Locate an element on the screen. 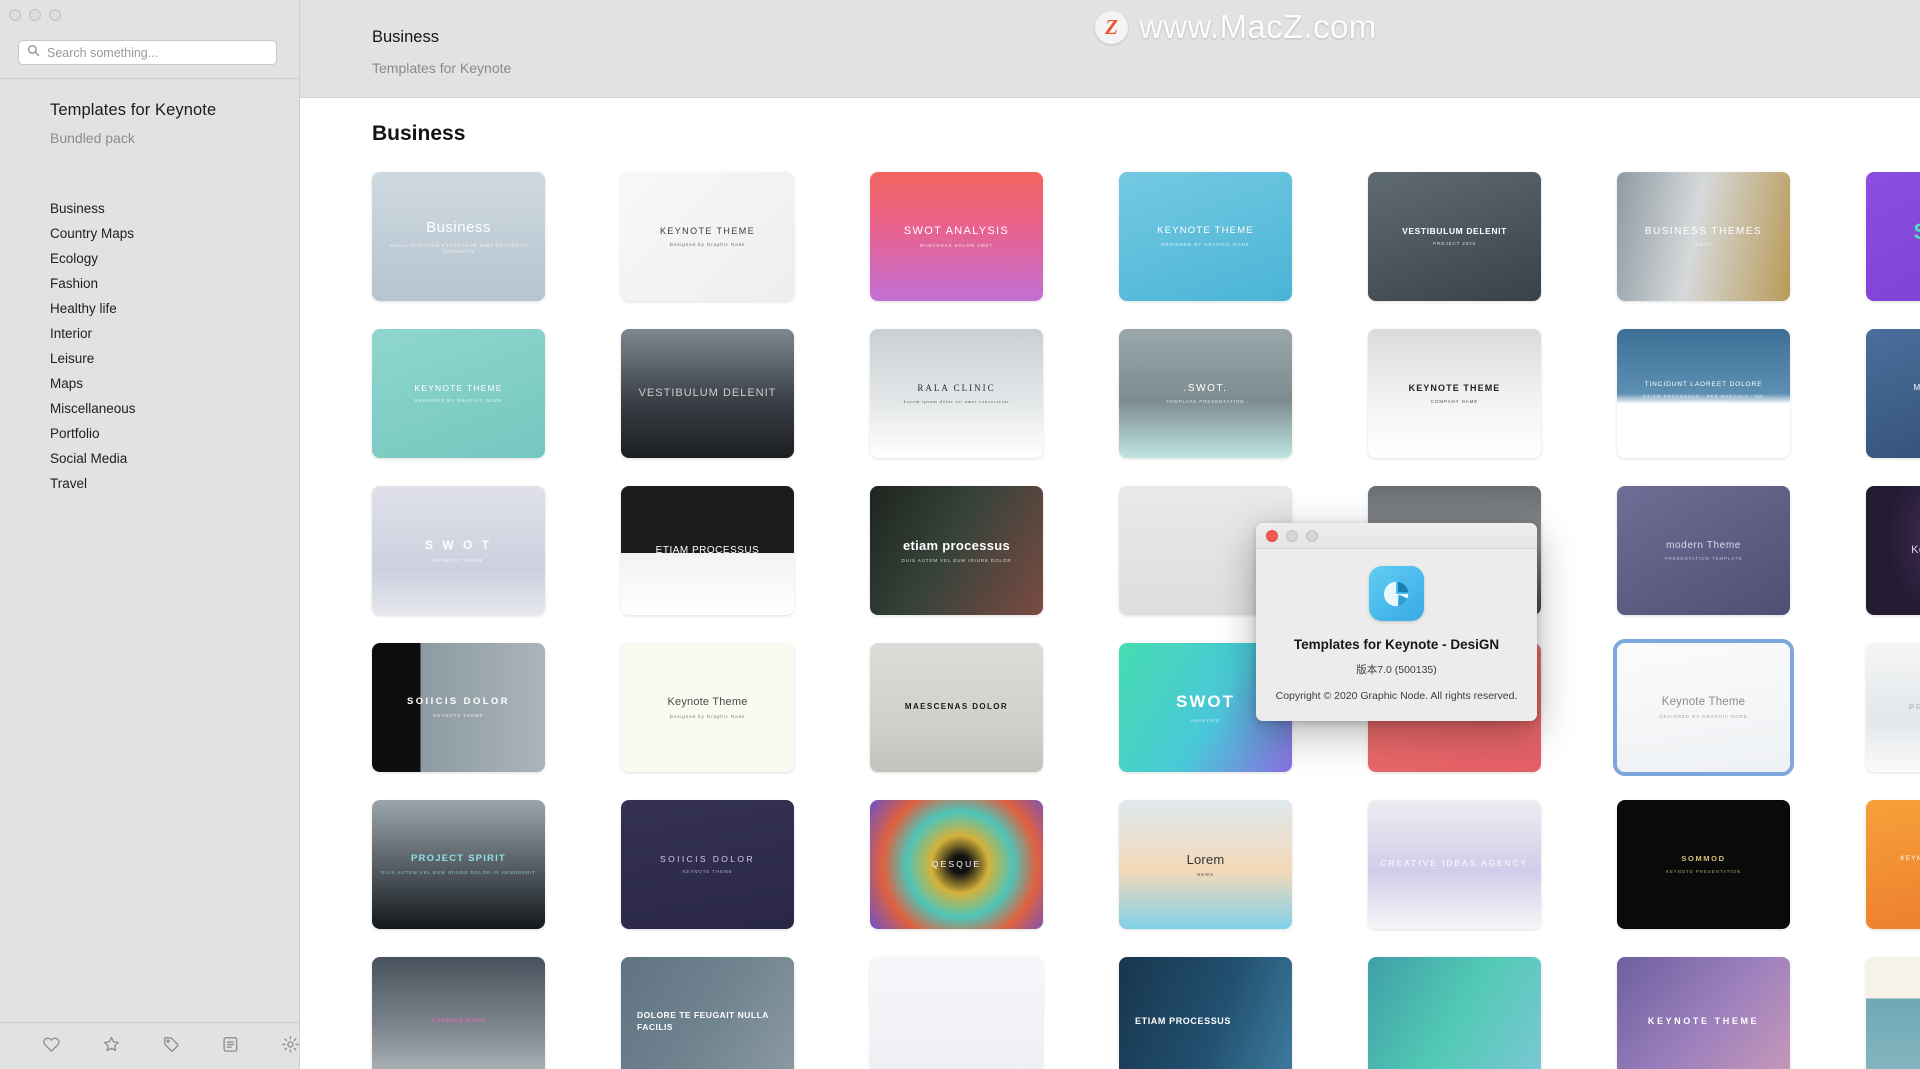  template-card: modern Theme PRESENTATION TEMPLATE is located at coordinates (1703, 550).